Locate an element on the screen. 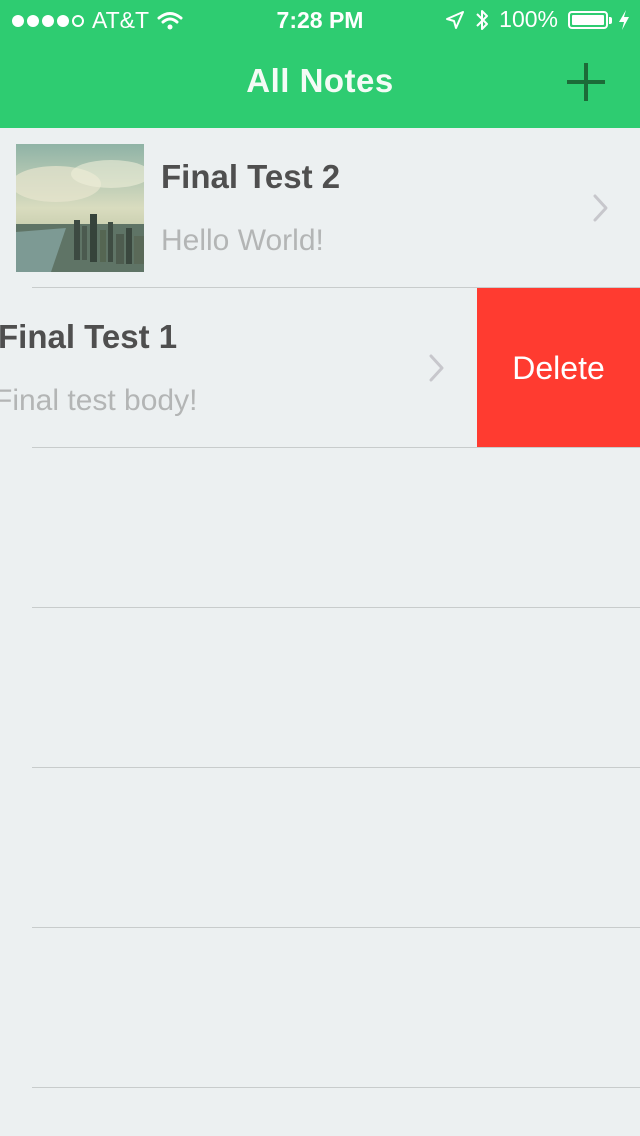 The height and width of the screenshot is (1136, 640). note-thumbnail is located at coordinates (80, 208).